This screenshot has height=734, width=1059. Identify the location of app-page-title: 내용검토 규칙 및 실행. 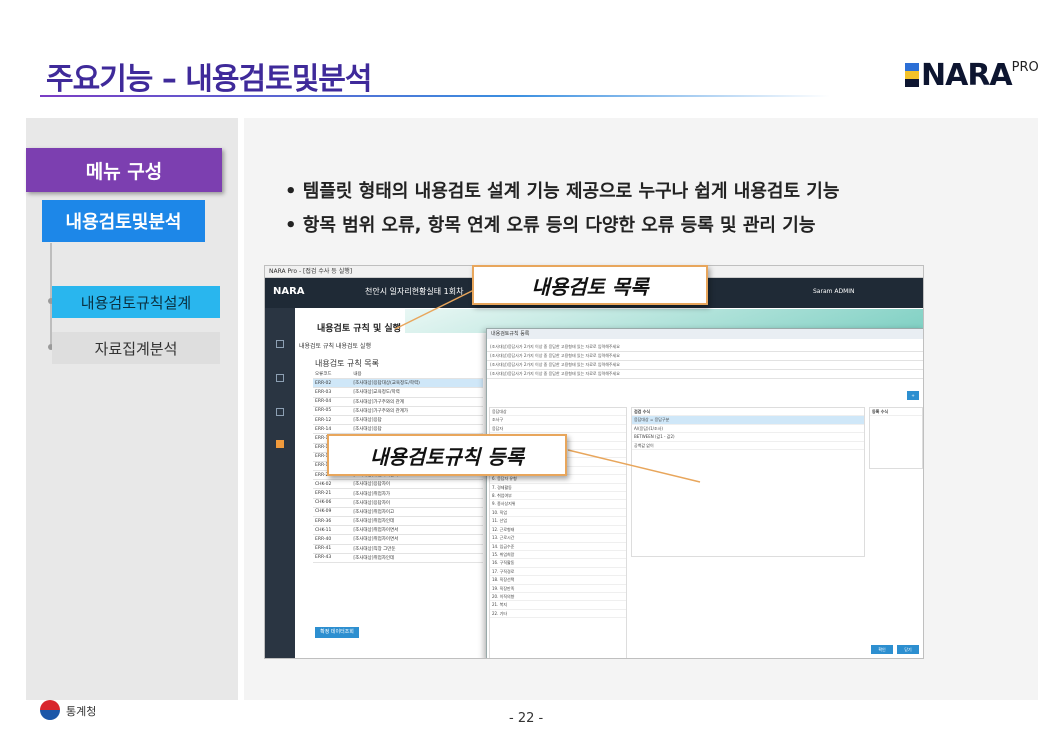
(359, 329).